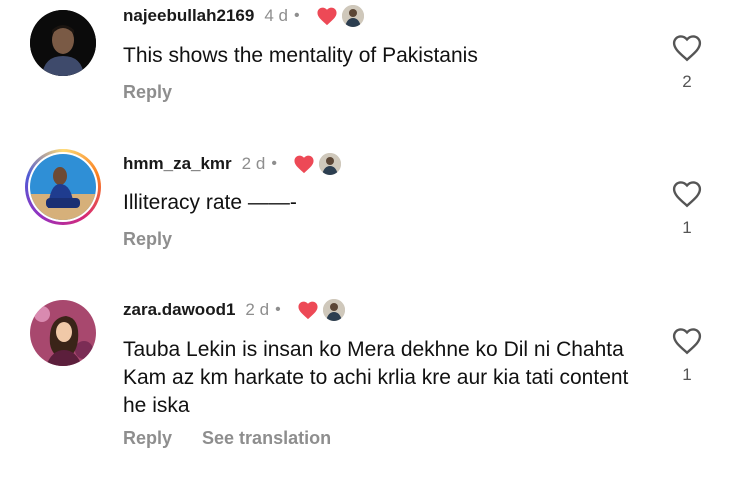  What do you see at coordinates (300, 55) in the screenshot?
I see `comment-text: This shows the mentality of Pakistanis` at bounding box center [300, 55].